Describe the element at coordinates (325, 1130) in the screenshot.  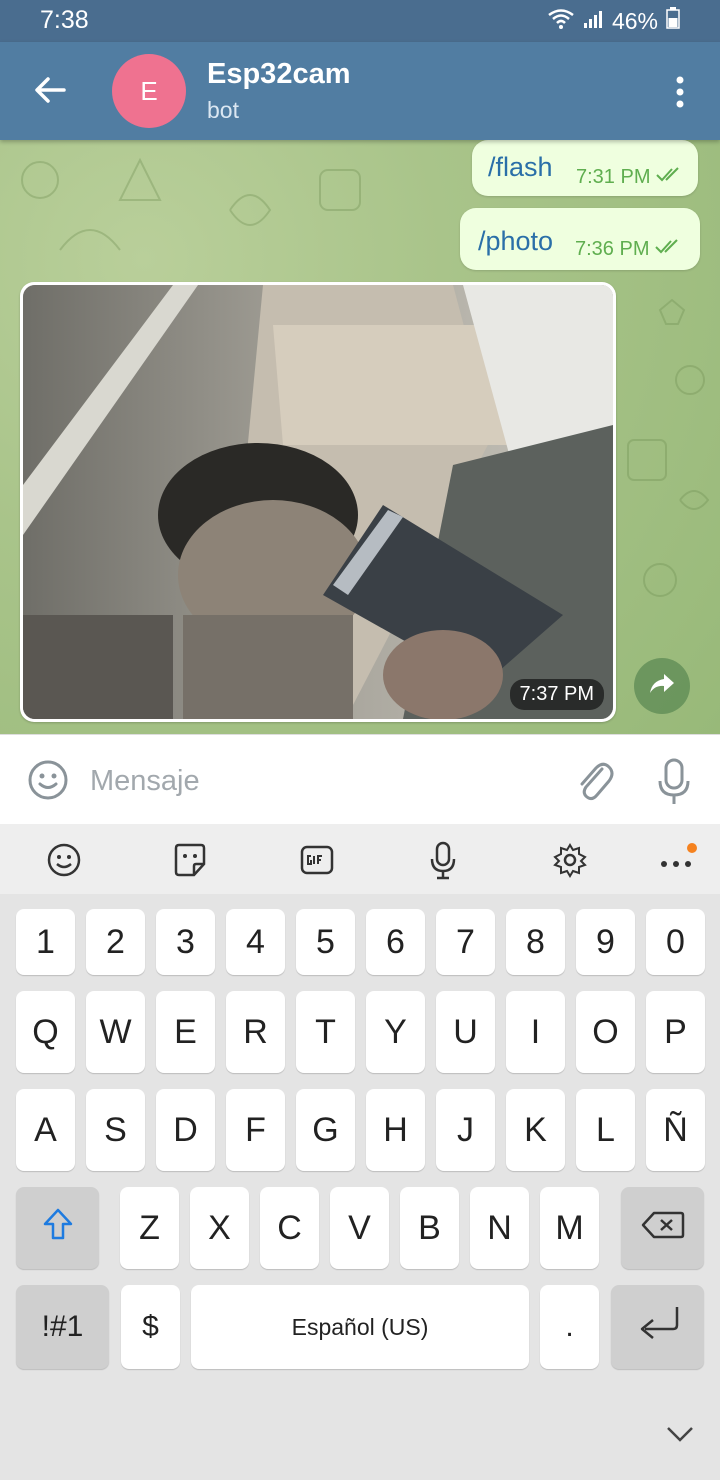
I see `key-g: G` at that location.